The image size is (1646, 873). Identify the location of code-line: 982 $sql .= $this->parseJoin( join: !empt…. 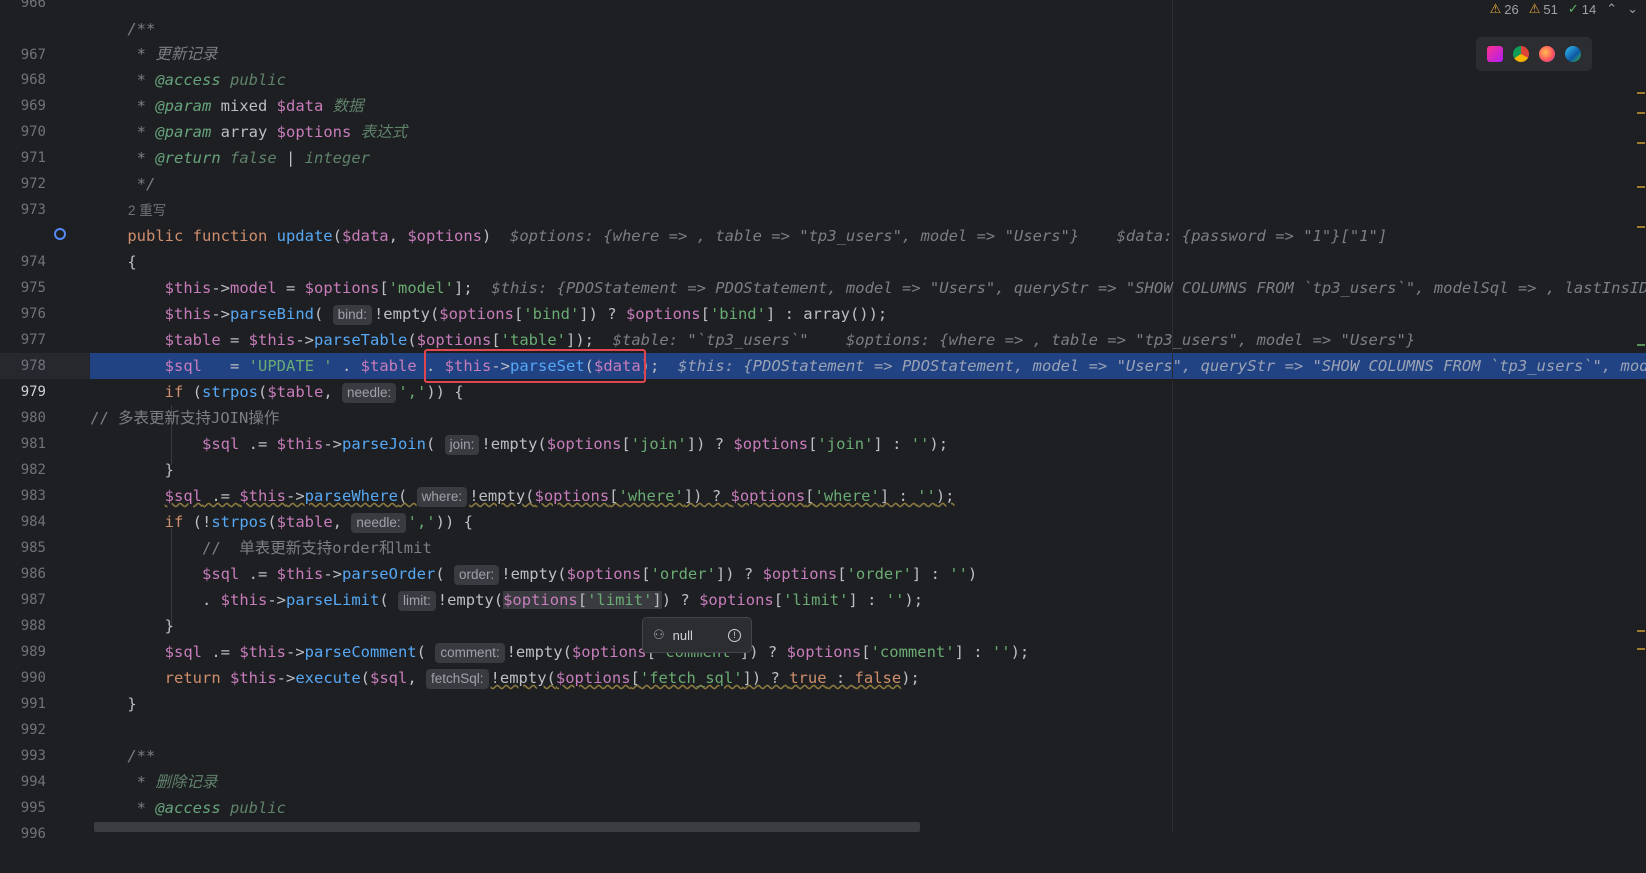
(778, 454).